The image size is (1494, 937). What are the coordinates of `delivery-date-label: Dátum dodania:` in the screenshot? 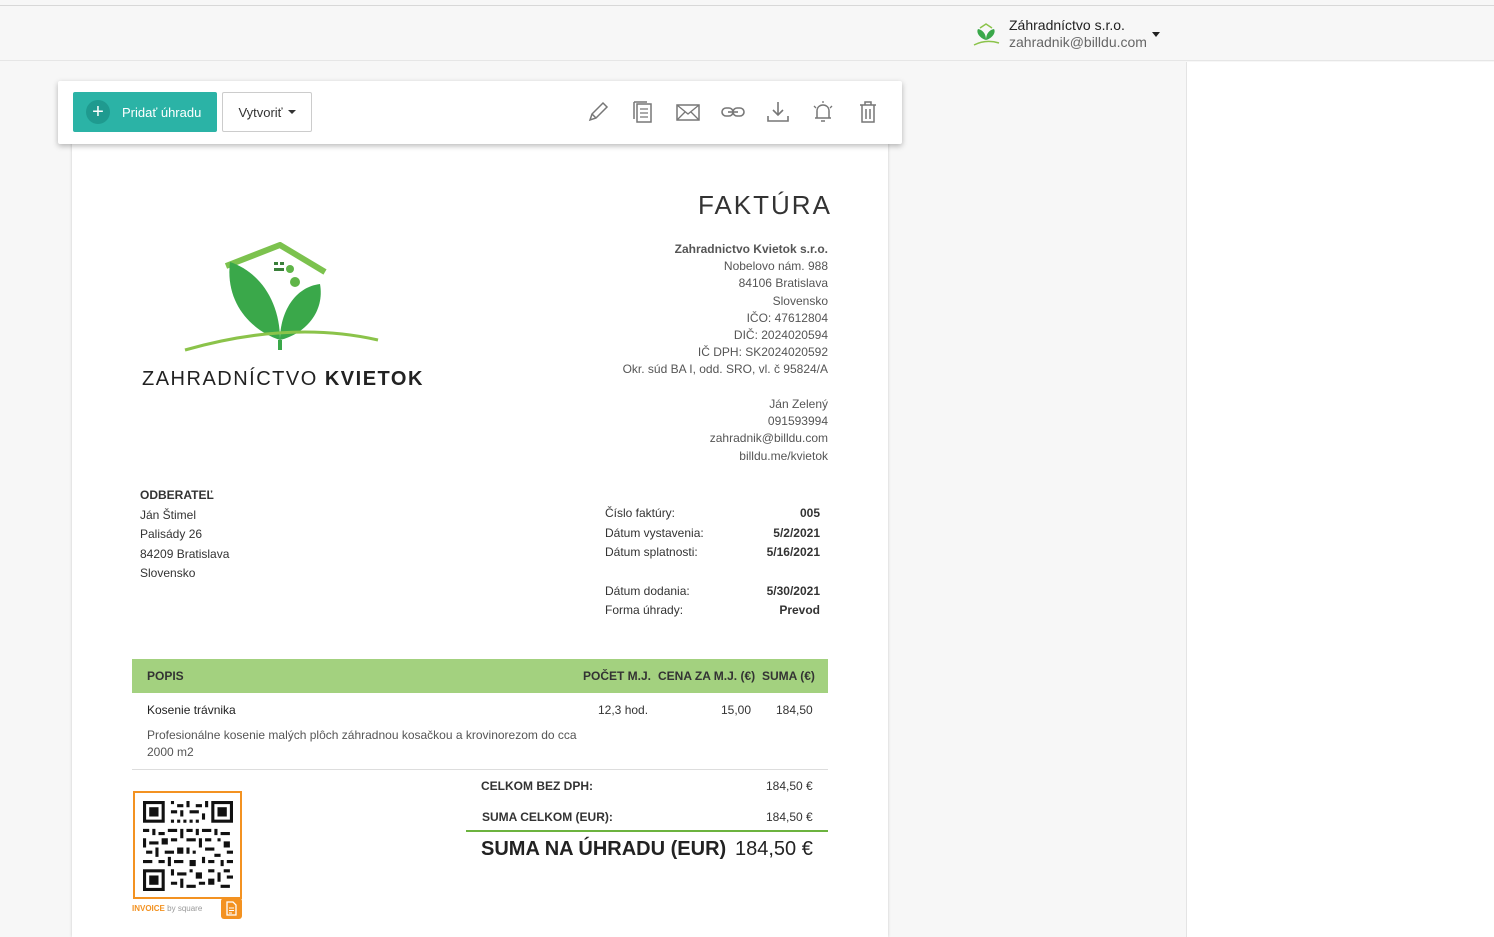 It's located at (647, 590).